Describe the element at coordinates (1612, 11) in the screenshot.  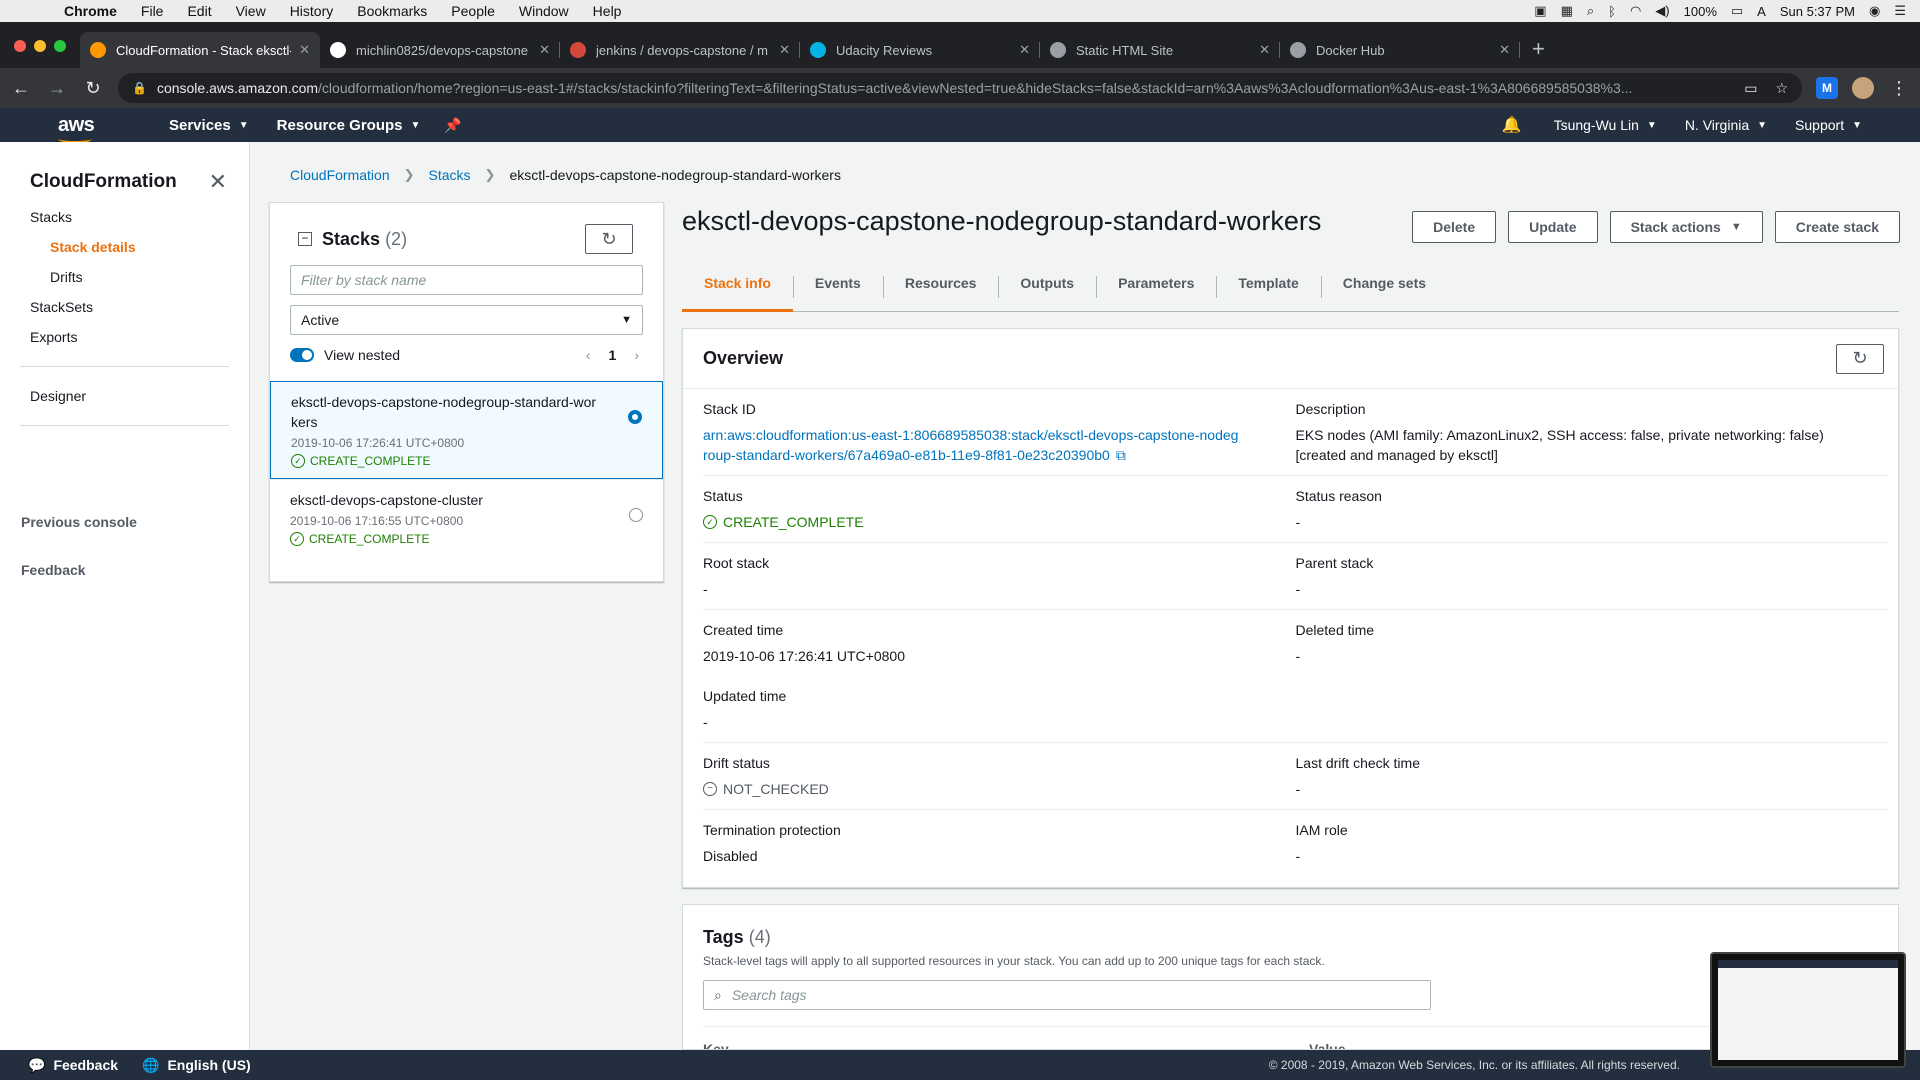
I see `bluetooth-icon: ᛒ` at that location.